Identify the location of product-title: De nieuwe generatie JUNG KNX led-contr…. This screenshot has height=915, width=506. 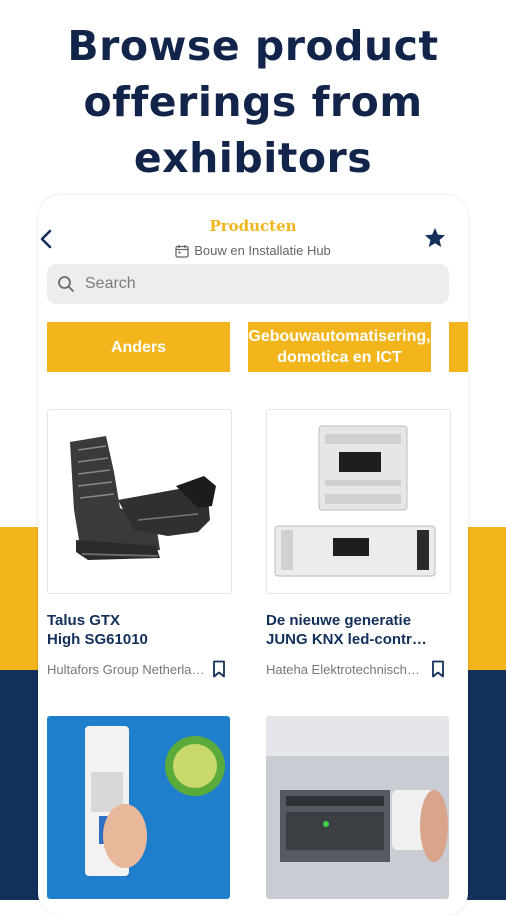
(357, 630).